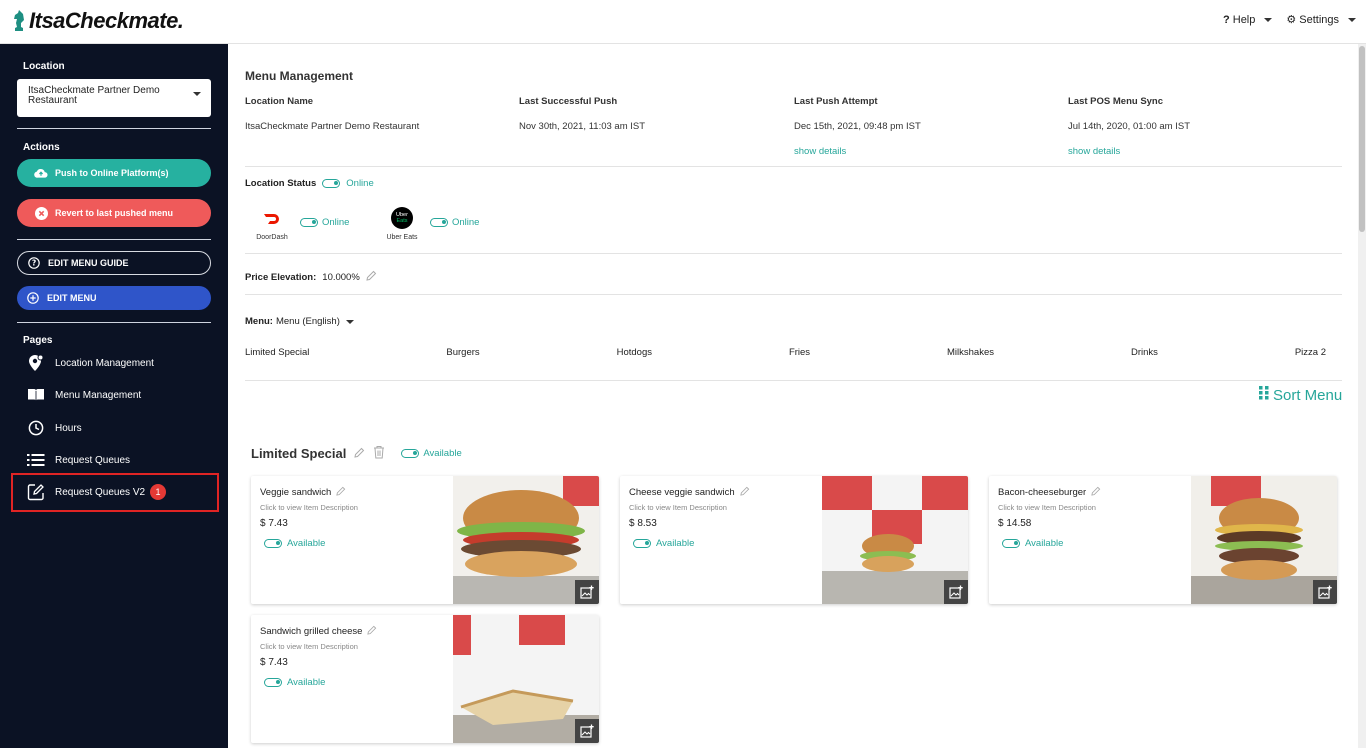  I want to click on category-tab: Hotdogs, so click(634, 352).